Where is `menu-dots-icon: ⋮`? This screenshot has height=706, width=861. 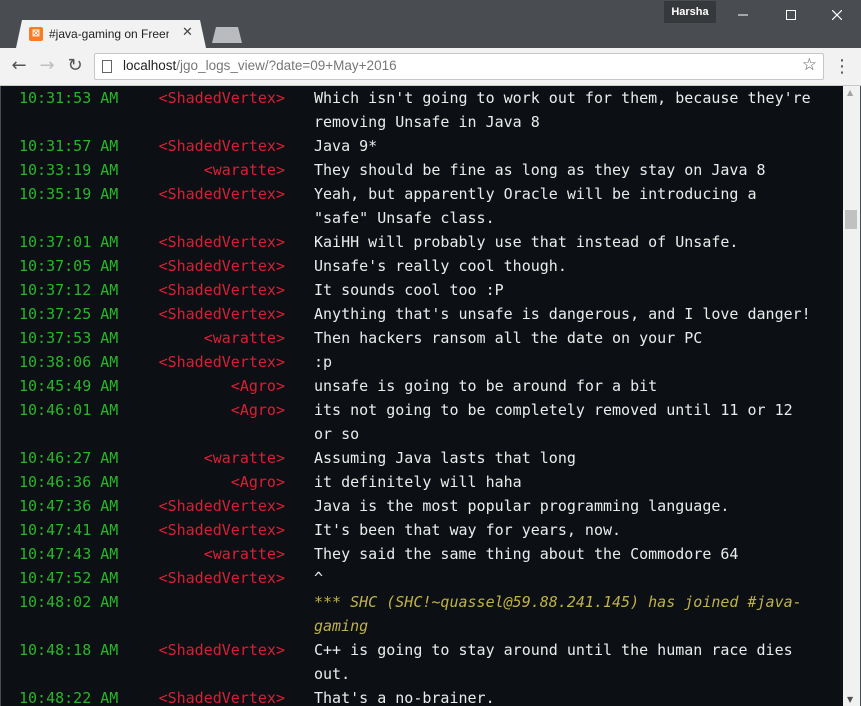
menu-dots-icon: ⋮ is located at coordinates (842, 67).